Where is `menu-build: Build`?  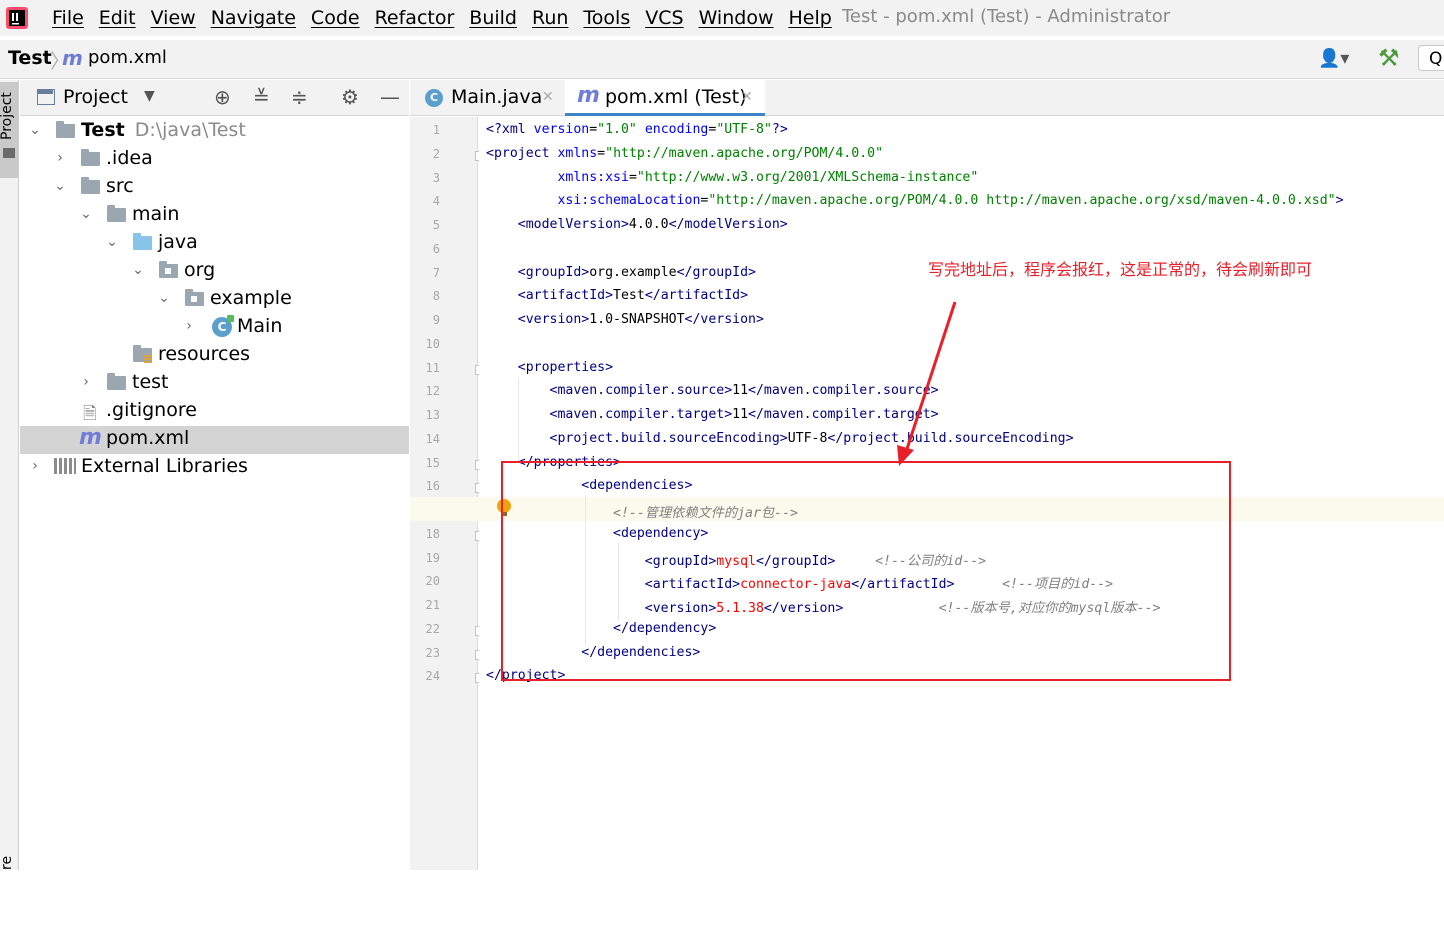
menu-build: Build is located at coordinates (493, 18).